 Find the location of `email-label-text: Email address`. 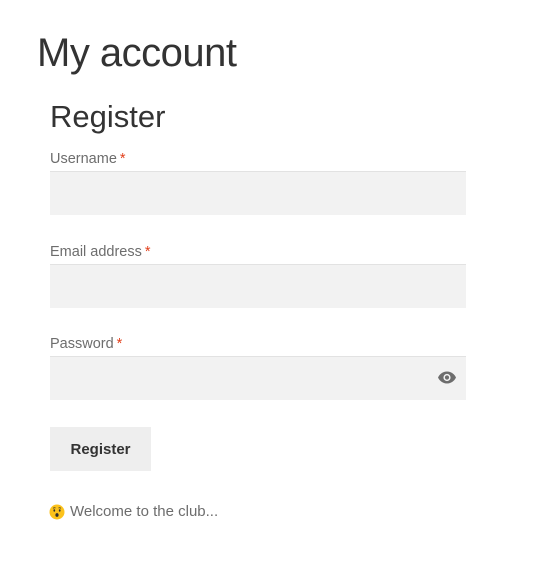

email-label-text: Email address is located at coordinates (96, 252).